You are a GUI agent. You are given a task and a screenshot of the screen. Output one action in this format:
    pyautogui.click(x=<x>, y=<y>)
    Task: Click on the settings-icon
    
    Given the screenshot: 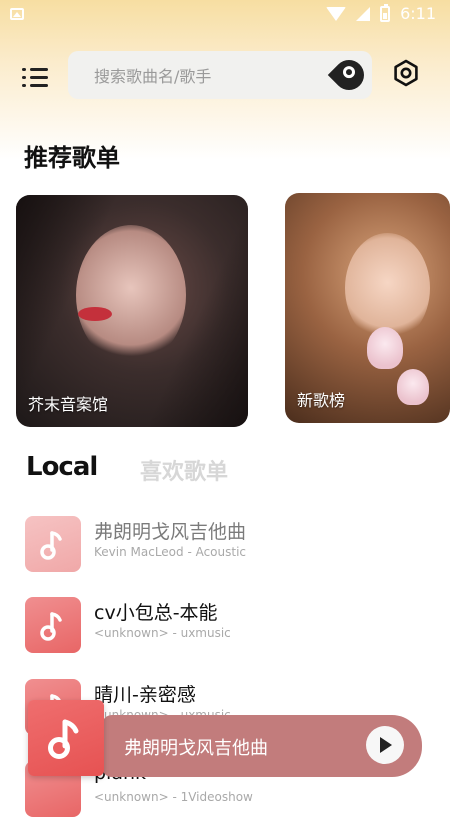 What is the action you would take?
    pyautogui.click(x=406, y=73)
    